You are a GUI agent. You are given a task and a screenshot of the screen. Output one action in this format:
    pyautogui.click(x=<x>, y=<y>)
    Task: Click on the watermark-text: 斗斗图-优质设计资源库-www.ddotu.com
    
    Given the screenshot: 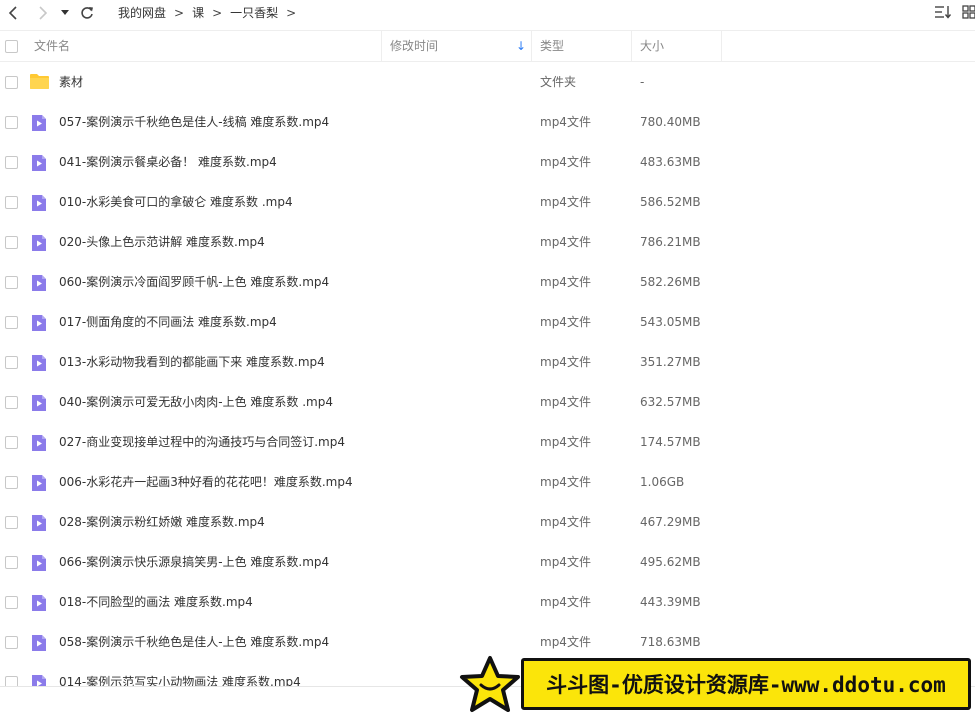 What is the action you would take?
    pyautogui.click(x=746, y=685)
    